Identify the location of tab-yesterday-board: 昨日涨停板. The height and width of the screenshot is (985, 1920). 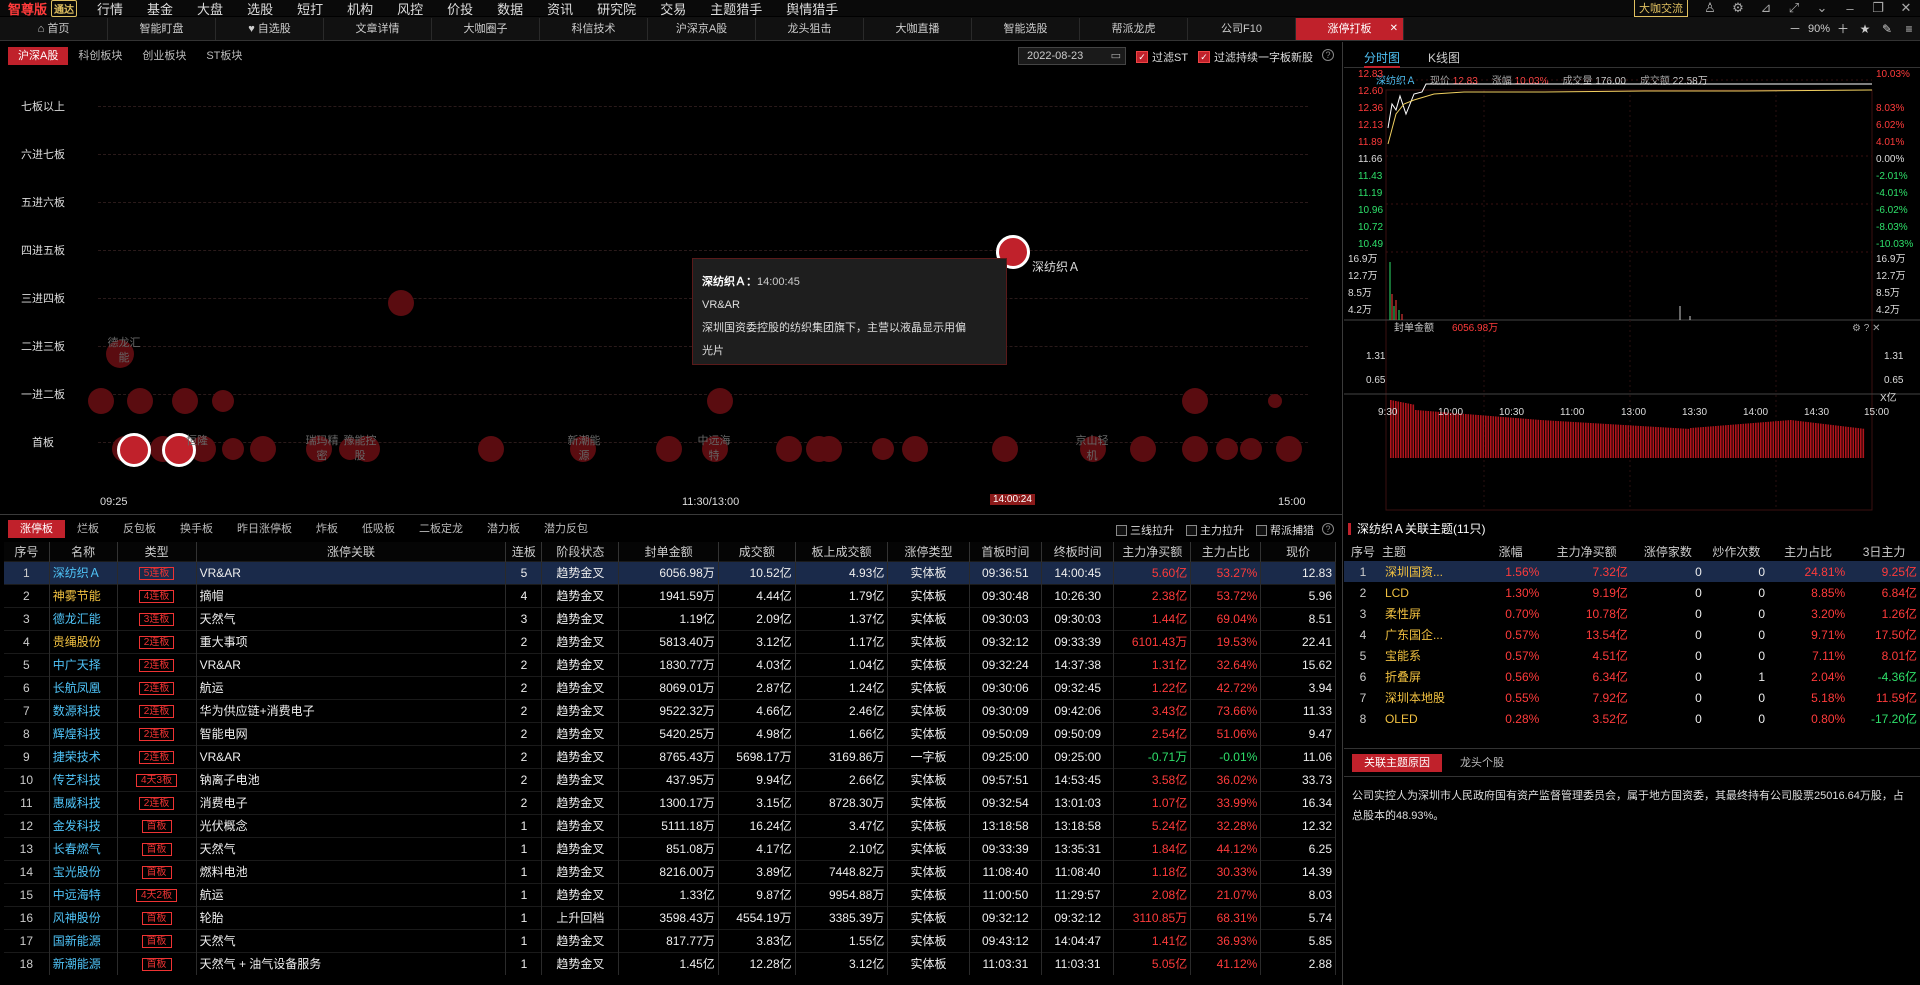
(264, 529).